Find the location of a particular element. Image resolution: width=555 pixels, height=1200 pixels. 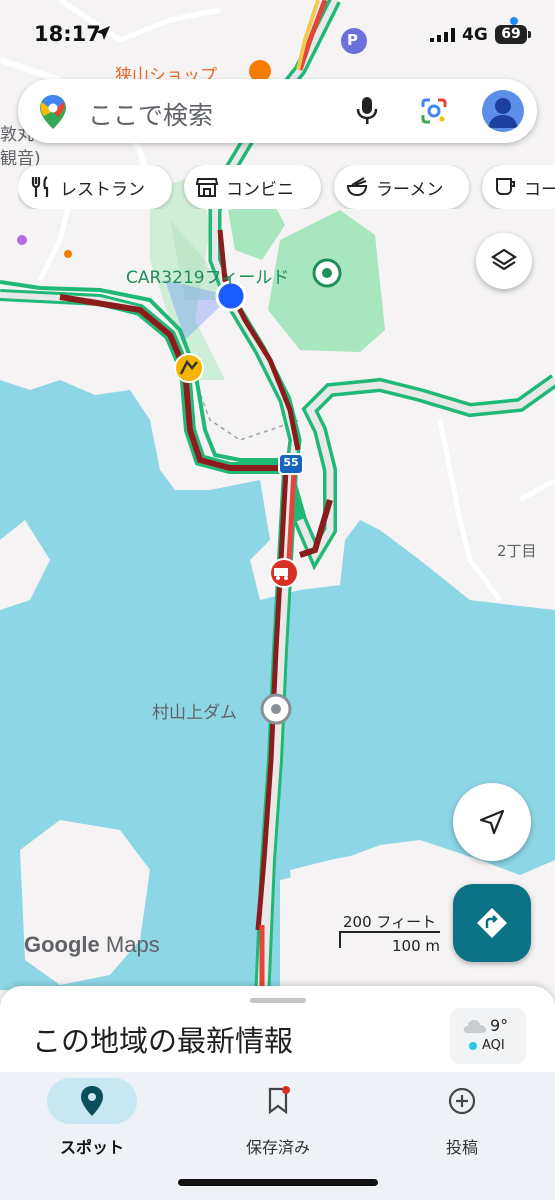

navigation-arrow-icon is located at coordinates (492, 822).